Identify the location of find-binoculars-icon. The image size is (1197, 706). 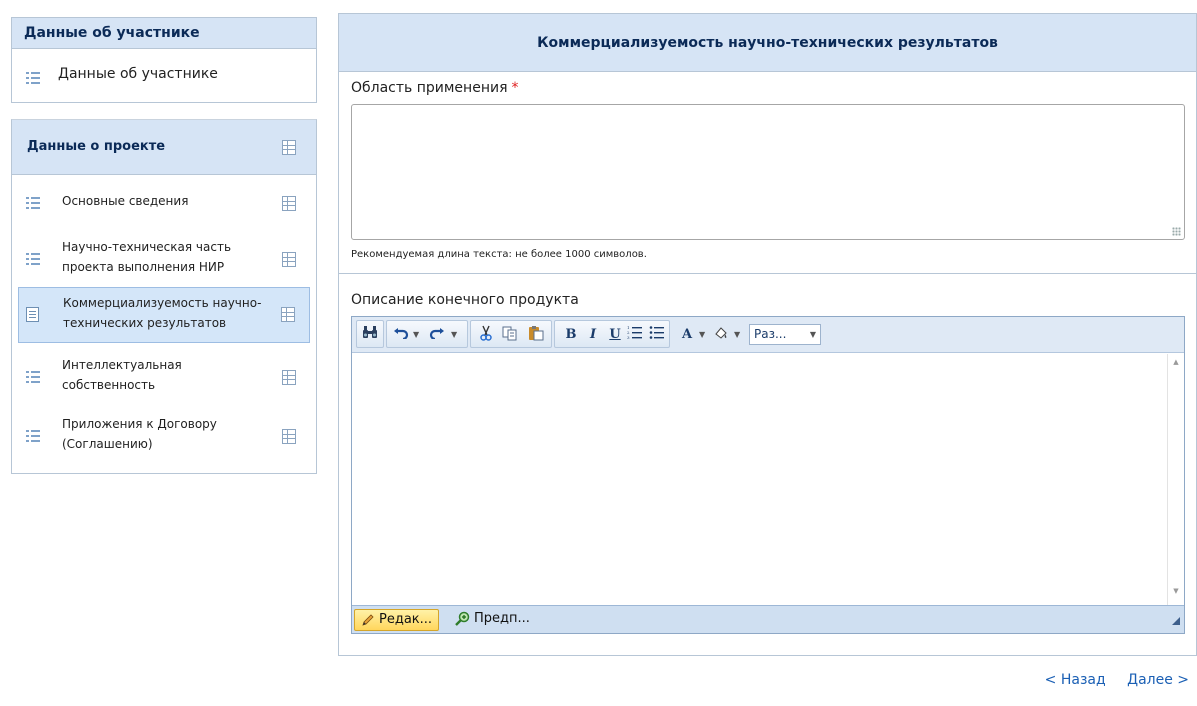
(370, 335).